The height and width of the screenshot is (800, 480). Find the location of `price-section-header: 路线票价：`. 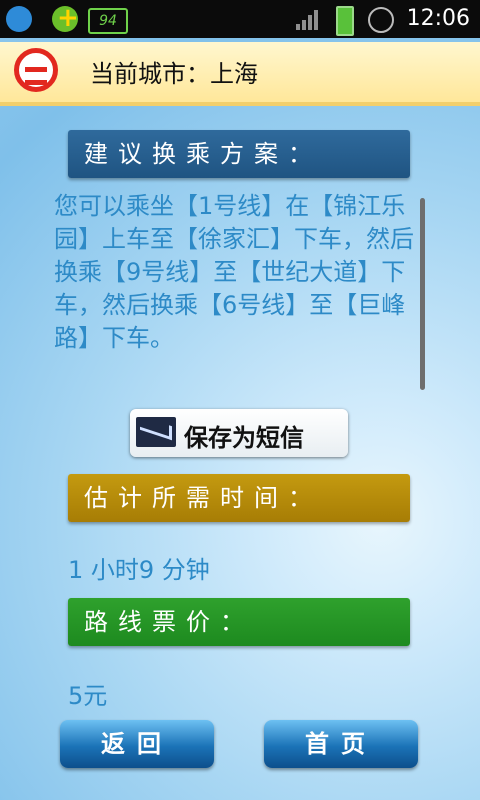

price-section-header: 路线票价： is located at coordinates (239, 622).